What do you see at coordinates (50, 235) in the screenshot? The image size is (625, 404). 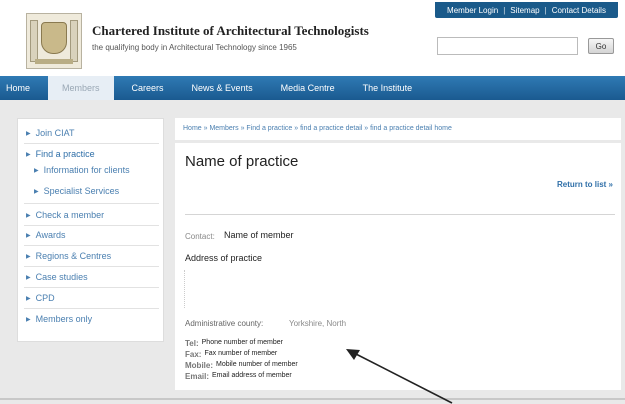 I see `sidebar-item-label: Awards` at bounding box center [50, 235].